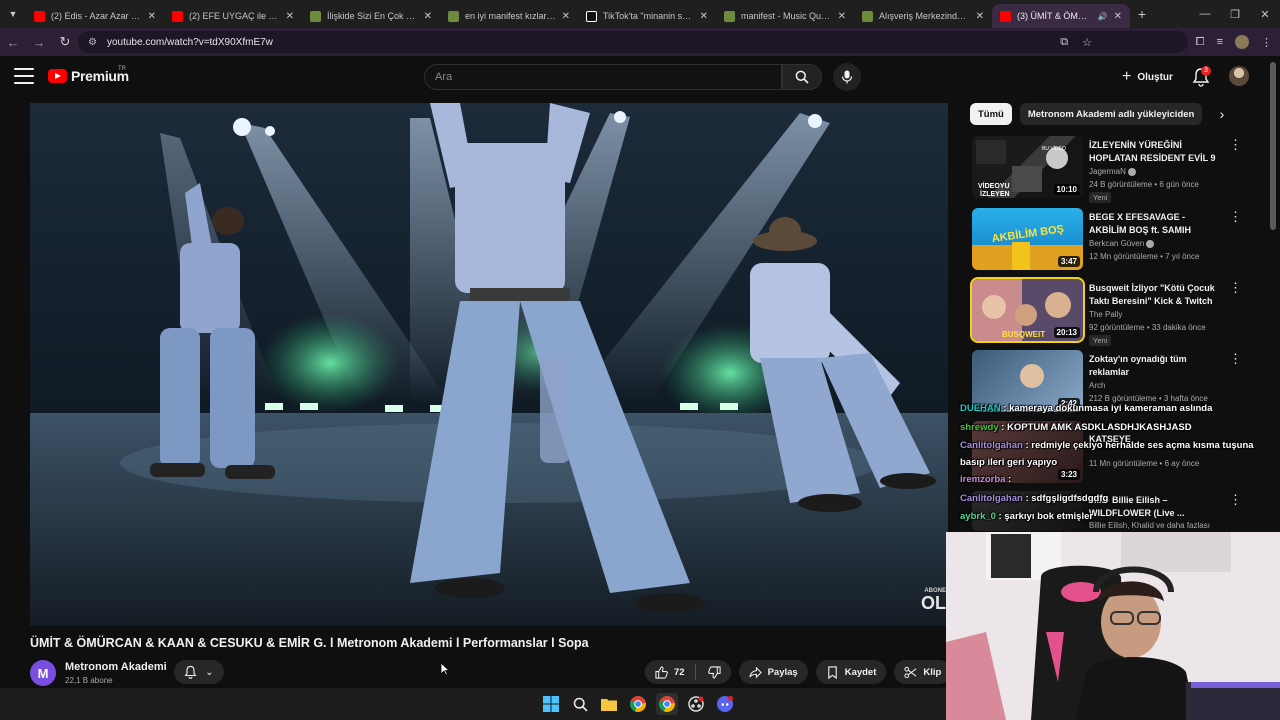 The width and height of the screenshot is (1280, 720). I want to click on search-icon, so click(580, 704).